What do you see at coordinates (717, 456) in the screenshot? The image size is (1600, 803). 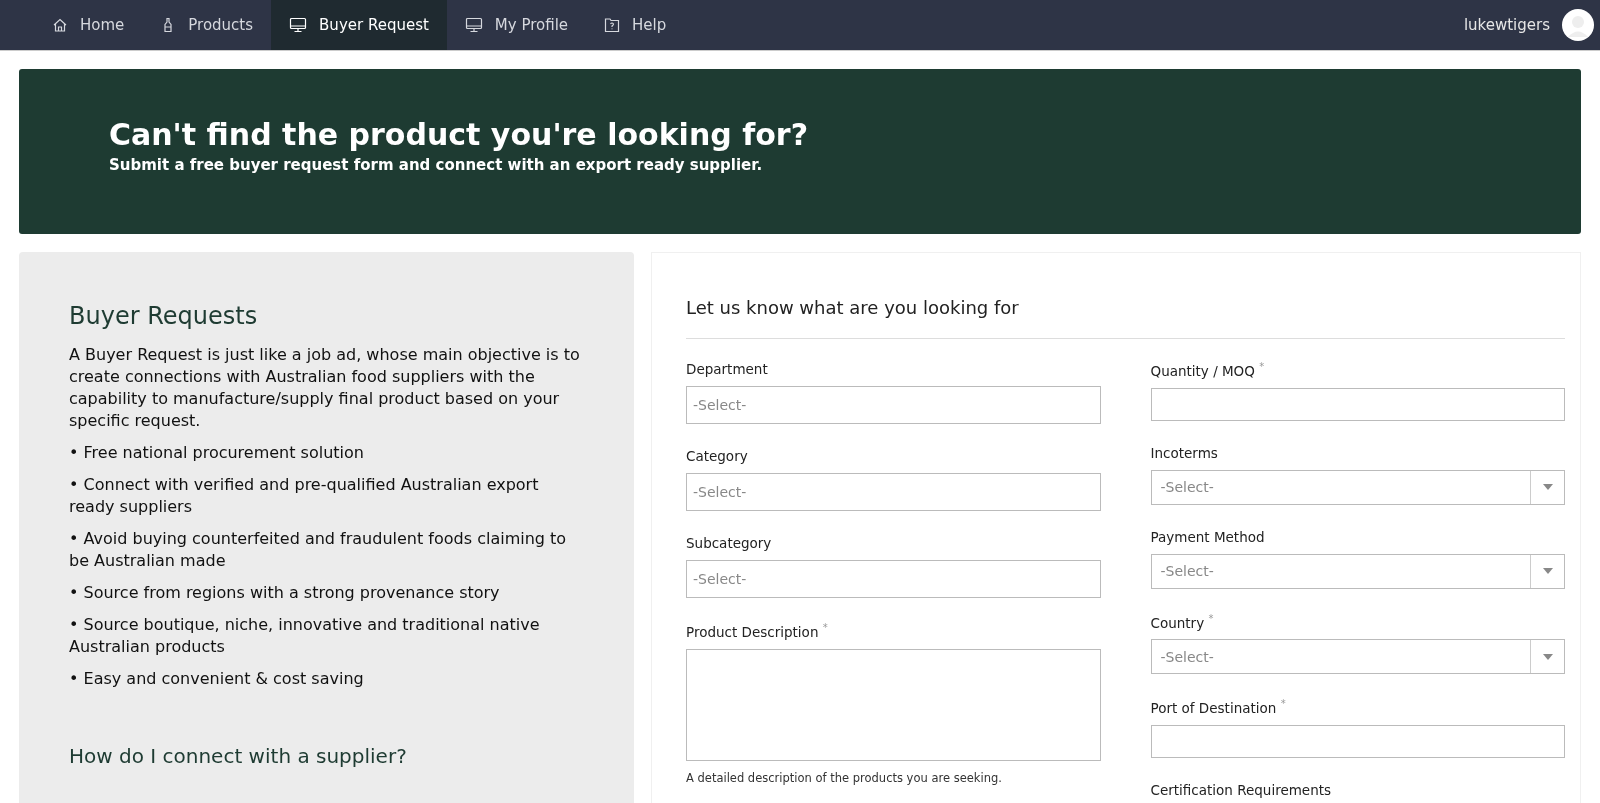 I see `field-label: Category` at bounding box center [717, 456].